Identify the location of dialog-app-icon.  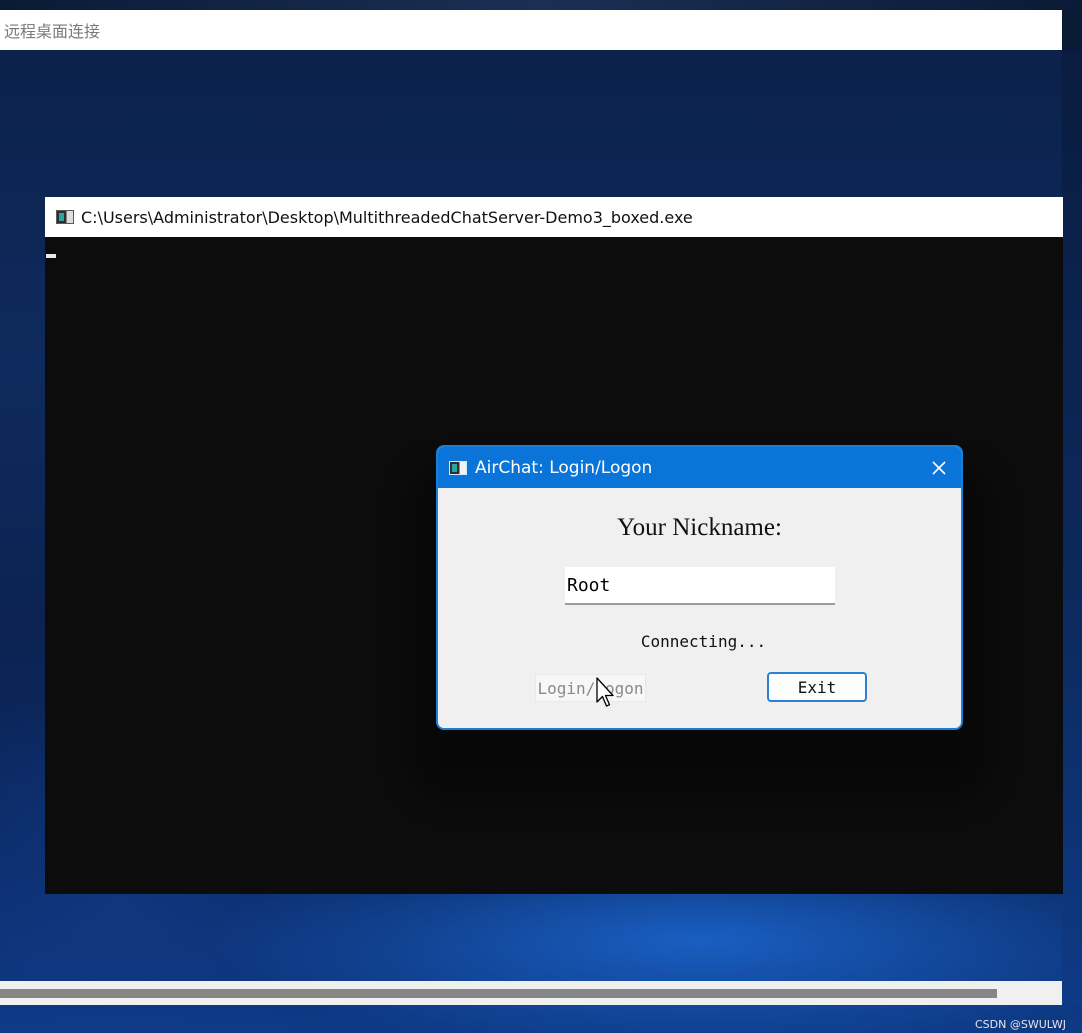
(458, 467).